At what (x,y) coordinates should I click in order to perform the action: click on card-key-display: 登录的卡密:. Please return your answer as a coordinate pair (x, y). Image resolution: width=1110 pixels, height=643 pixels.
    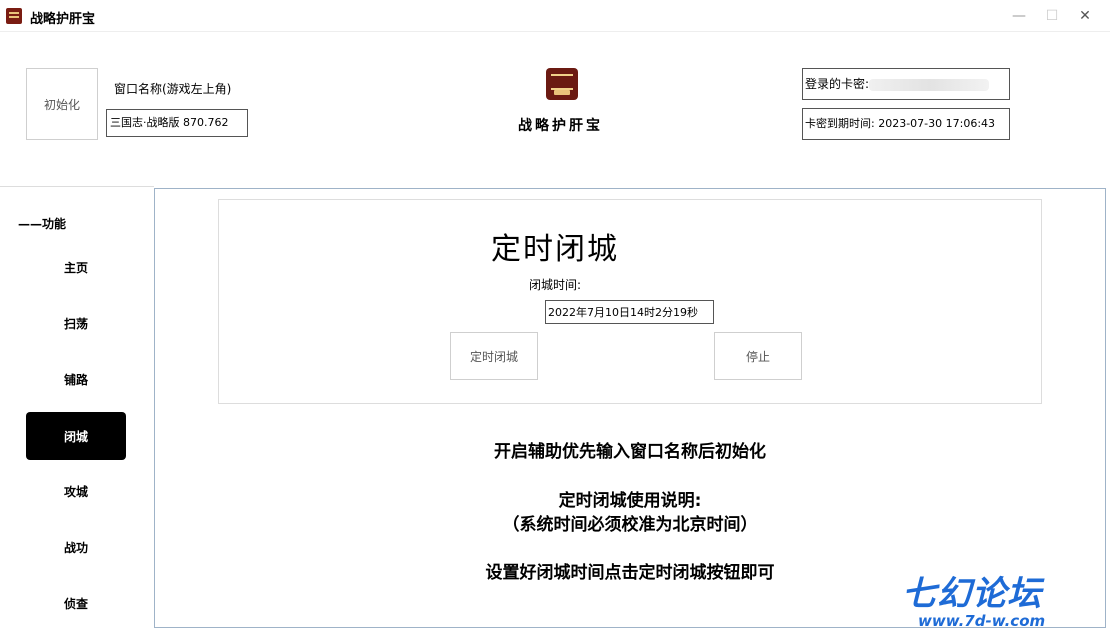
    Looking at the image, I should click on (906, 84).